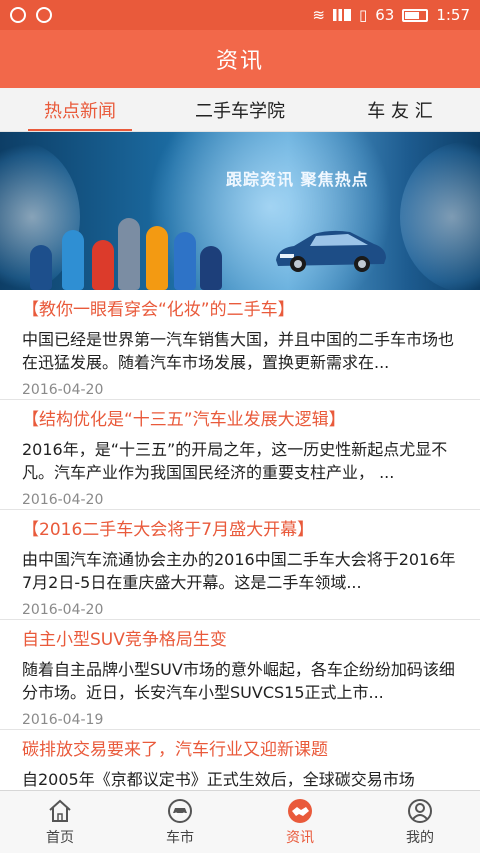 Image resolution: width=480 pixels, height=853 pixels. I want to click on news-title: 自主小型SUV竞争格局生变, so click(124, 640).